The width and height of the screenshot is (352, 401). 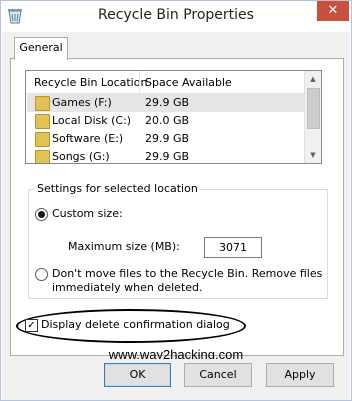 What do you see at coordinates (188, 82) in the screenshot?
I see `column-header-space: Space Available` at bounding box center [188, 82].